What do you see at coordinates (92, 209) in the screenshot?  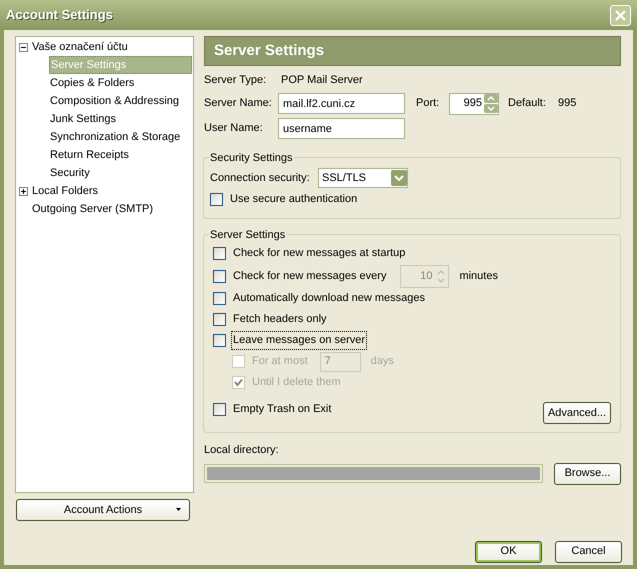 I see `tree-item: Outgoing Server (SMTP)` at bounding box center [92, 209].